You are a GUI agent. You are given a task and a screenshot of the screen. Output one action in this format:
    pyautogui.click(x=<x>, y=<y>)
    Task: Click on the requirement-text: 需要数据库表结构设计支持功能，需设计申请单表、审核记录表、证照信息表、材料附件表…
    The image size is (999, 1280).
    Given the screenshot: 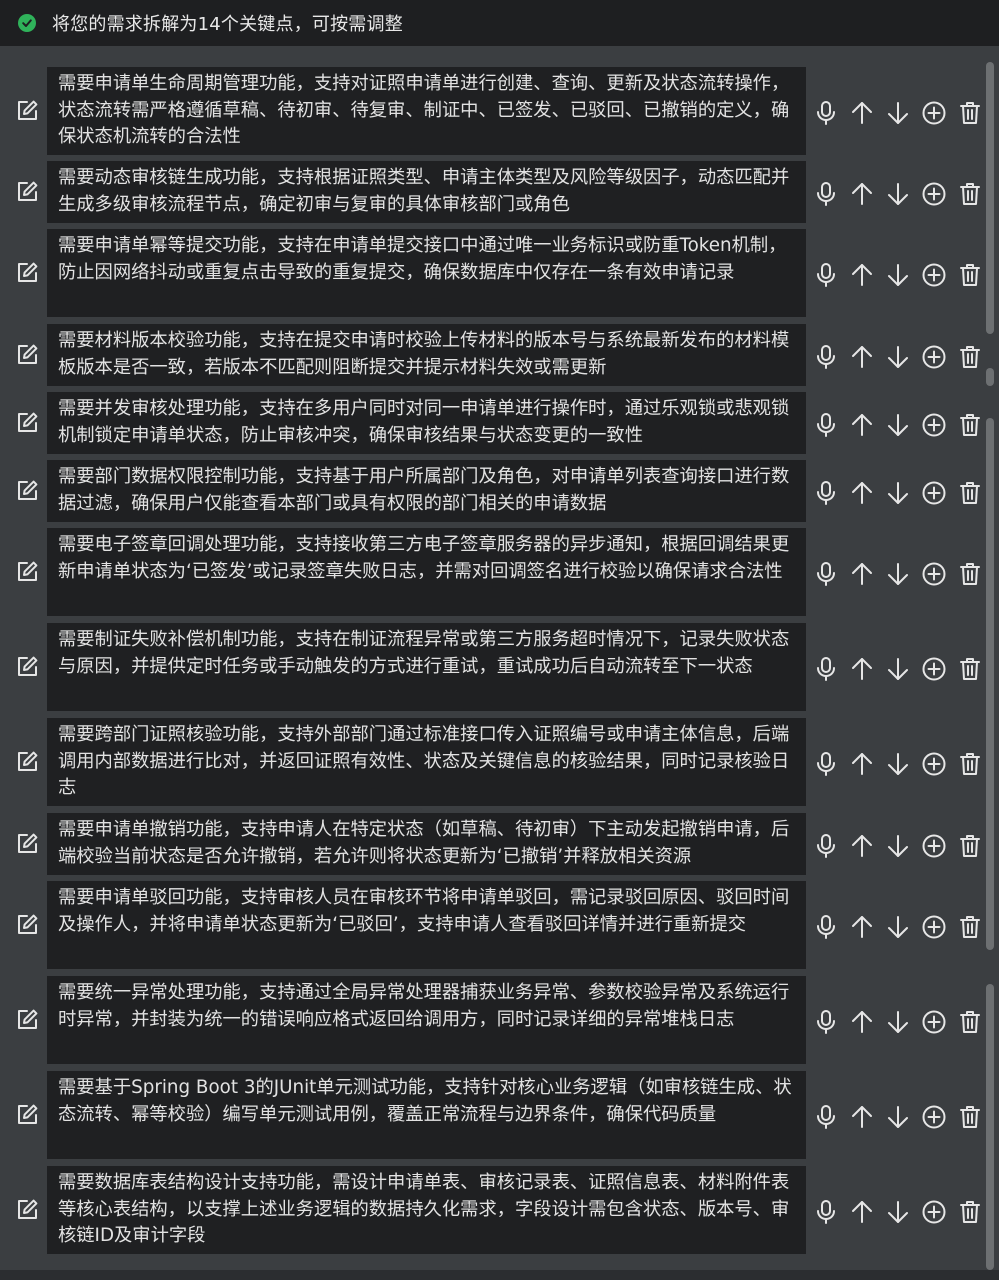 What is the action you would take?
    pyautogui.click(x=426, y=1210)
    